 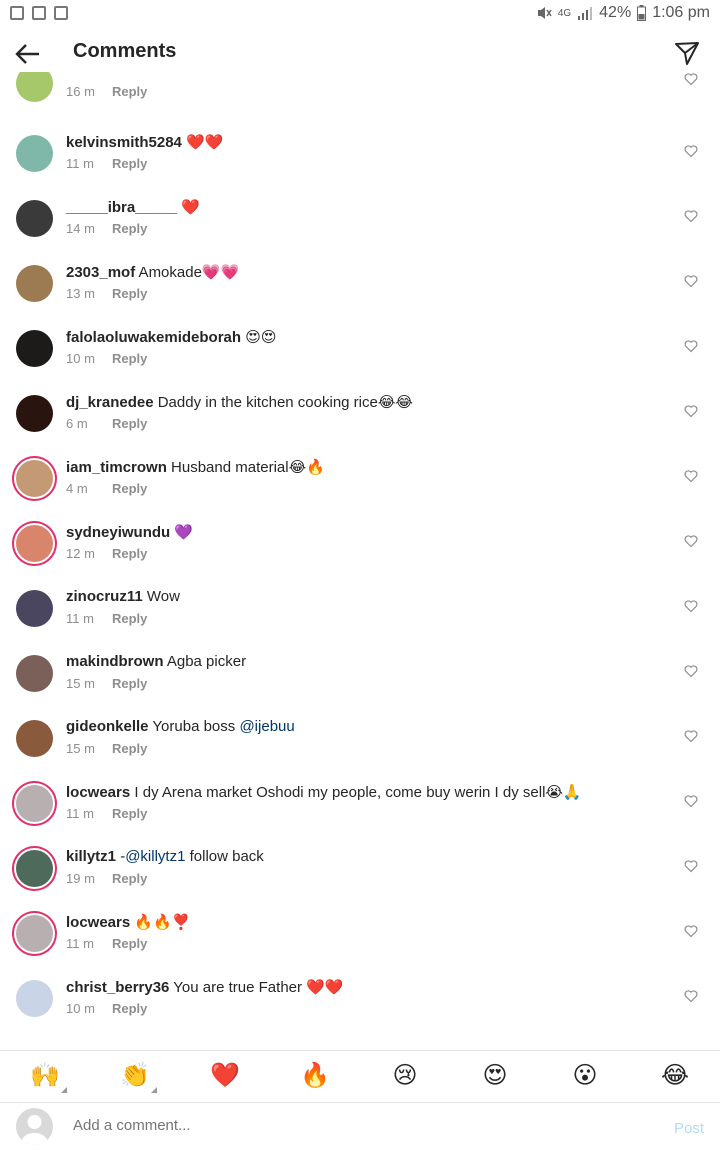 I want to click on raising-hands-emoji-button: 🙌, so click(x=47, y=1077).